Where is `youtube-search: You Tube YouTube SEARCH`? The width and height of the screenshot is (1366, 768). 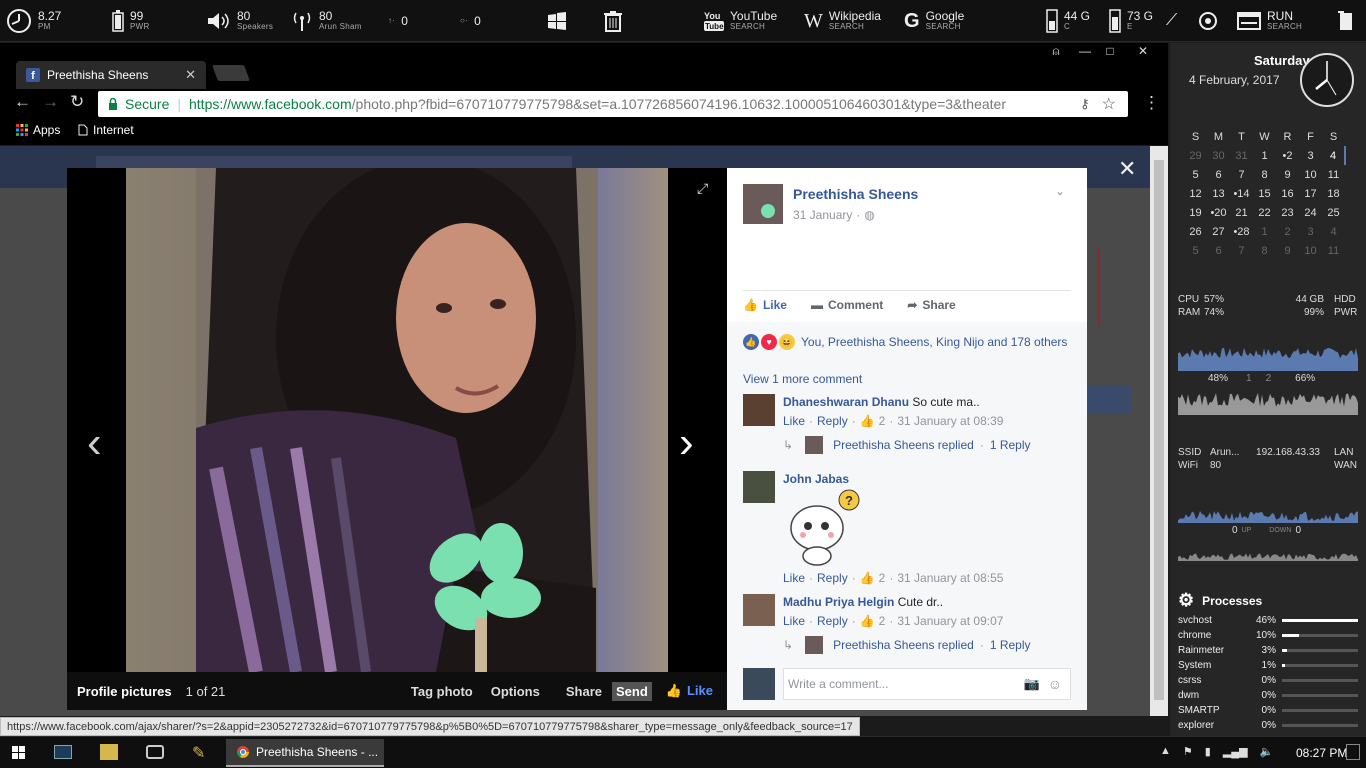
youtube-search: You Tube YouTube SEARCH is located at coordinates (740, 21).